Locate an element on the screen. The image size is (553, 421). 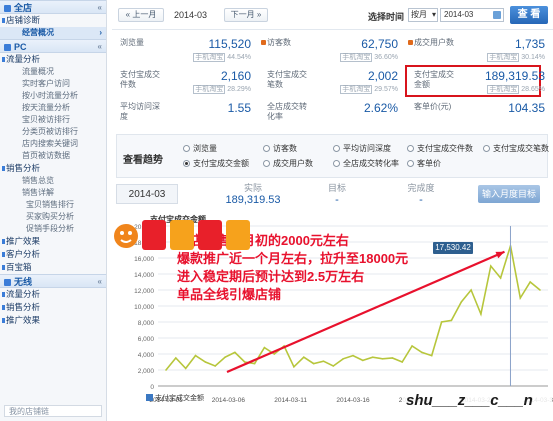
x-tick-label: 2014-03-16 is located at coordinates (353, 400).